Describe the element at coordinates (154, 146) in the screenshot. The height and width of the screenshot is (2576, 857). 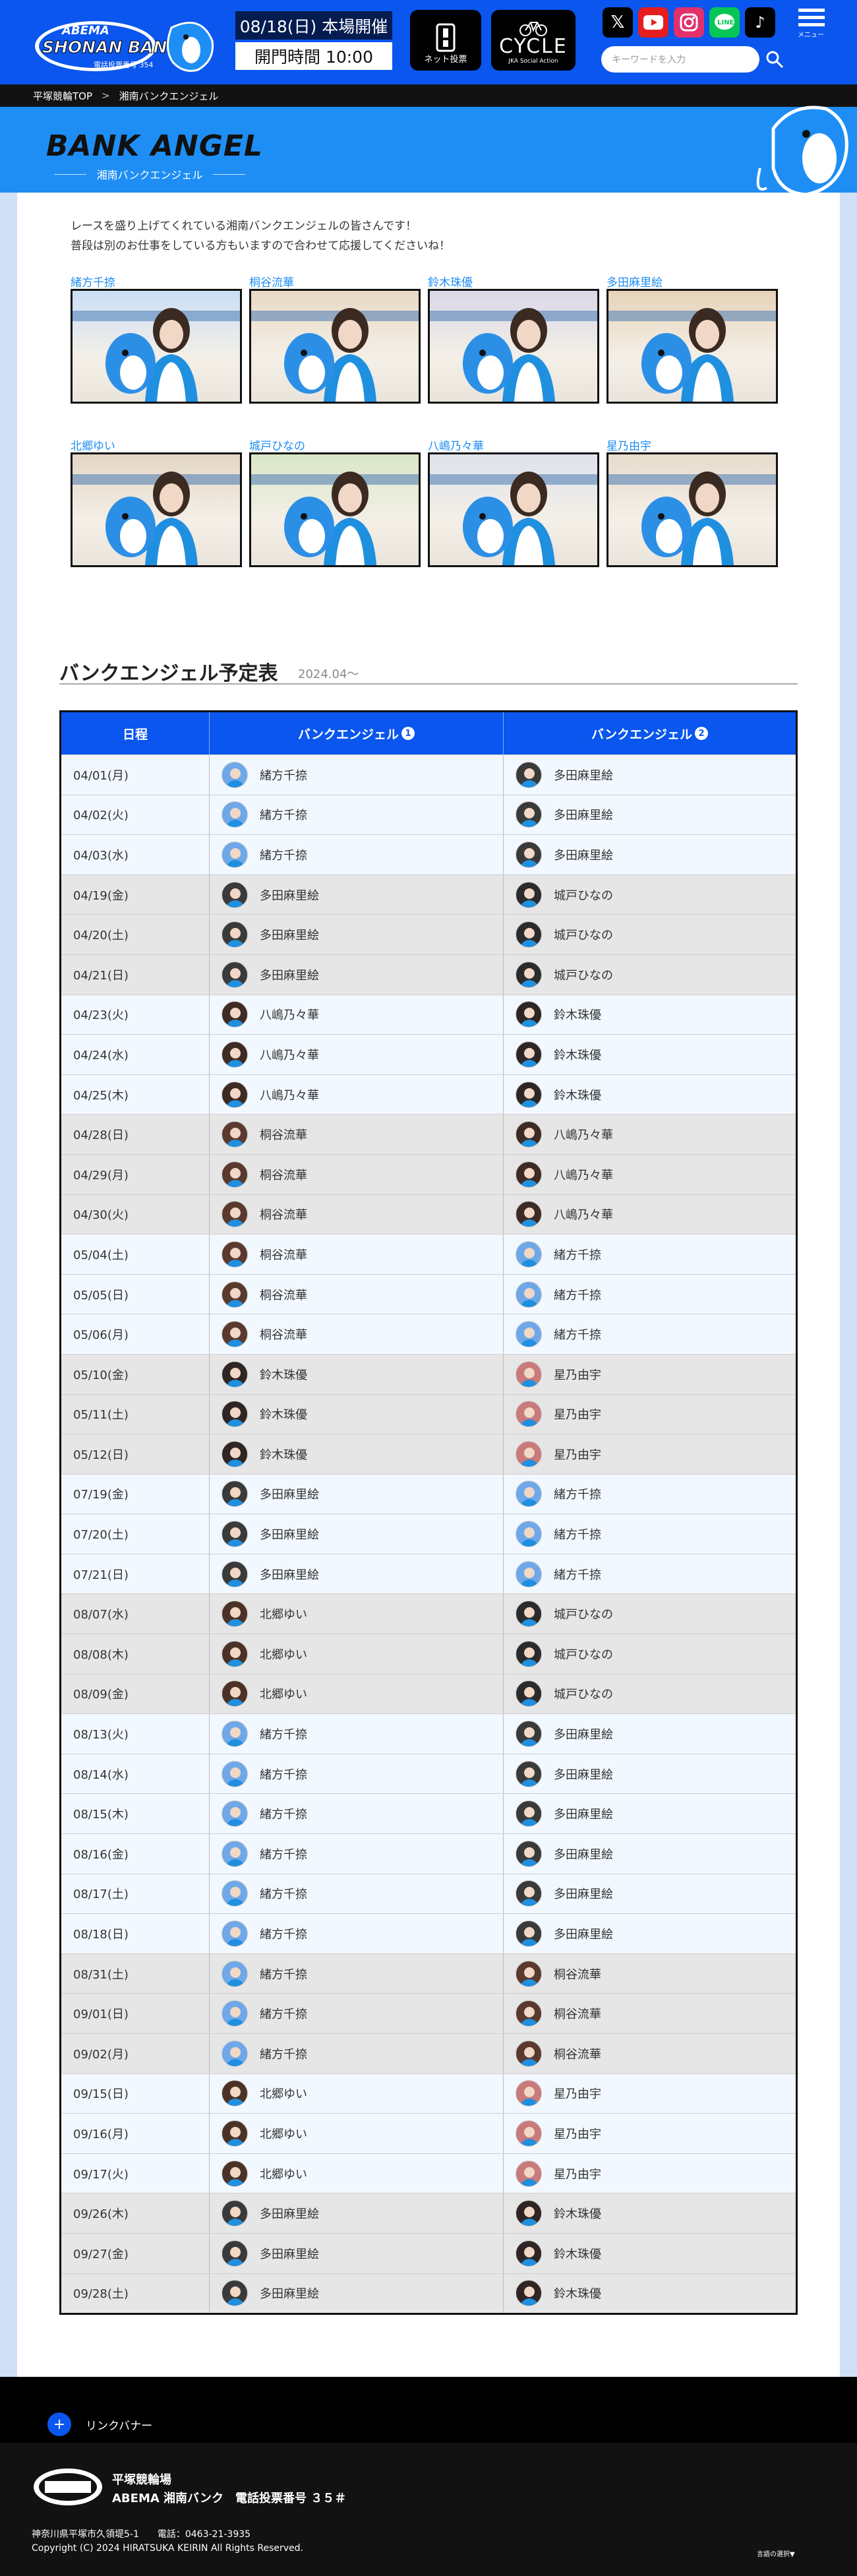
I see `page-title: BANK ANGEL` at that location.